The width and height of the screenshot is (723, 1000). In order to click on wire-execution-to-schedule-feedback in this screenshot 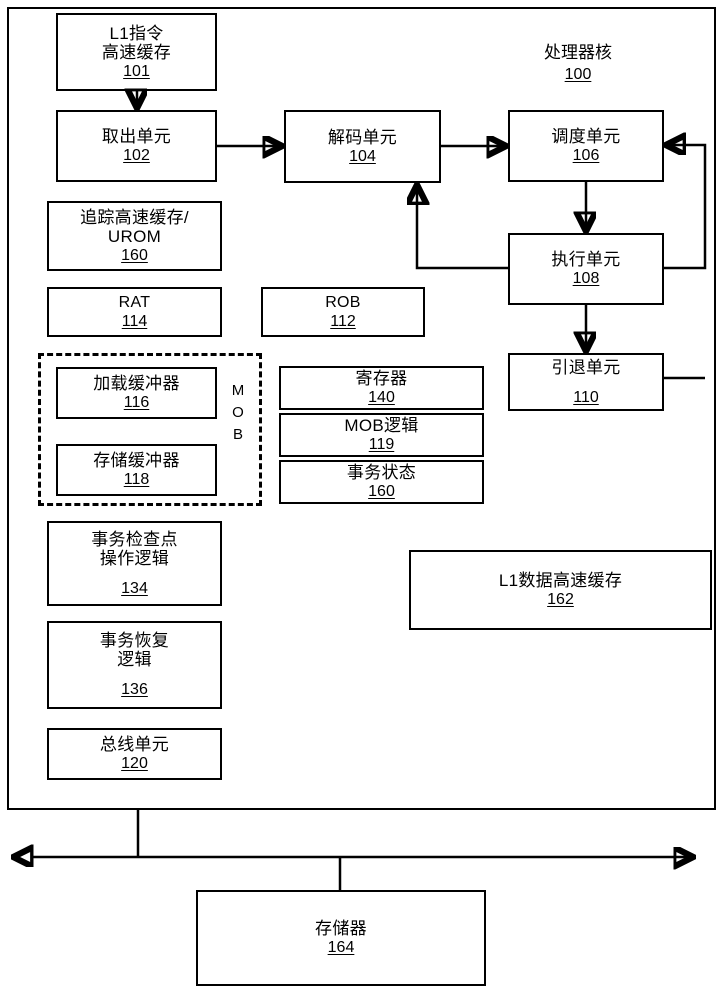, I will do `click(685, 207)`.